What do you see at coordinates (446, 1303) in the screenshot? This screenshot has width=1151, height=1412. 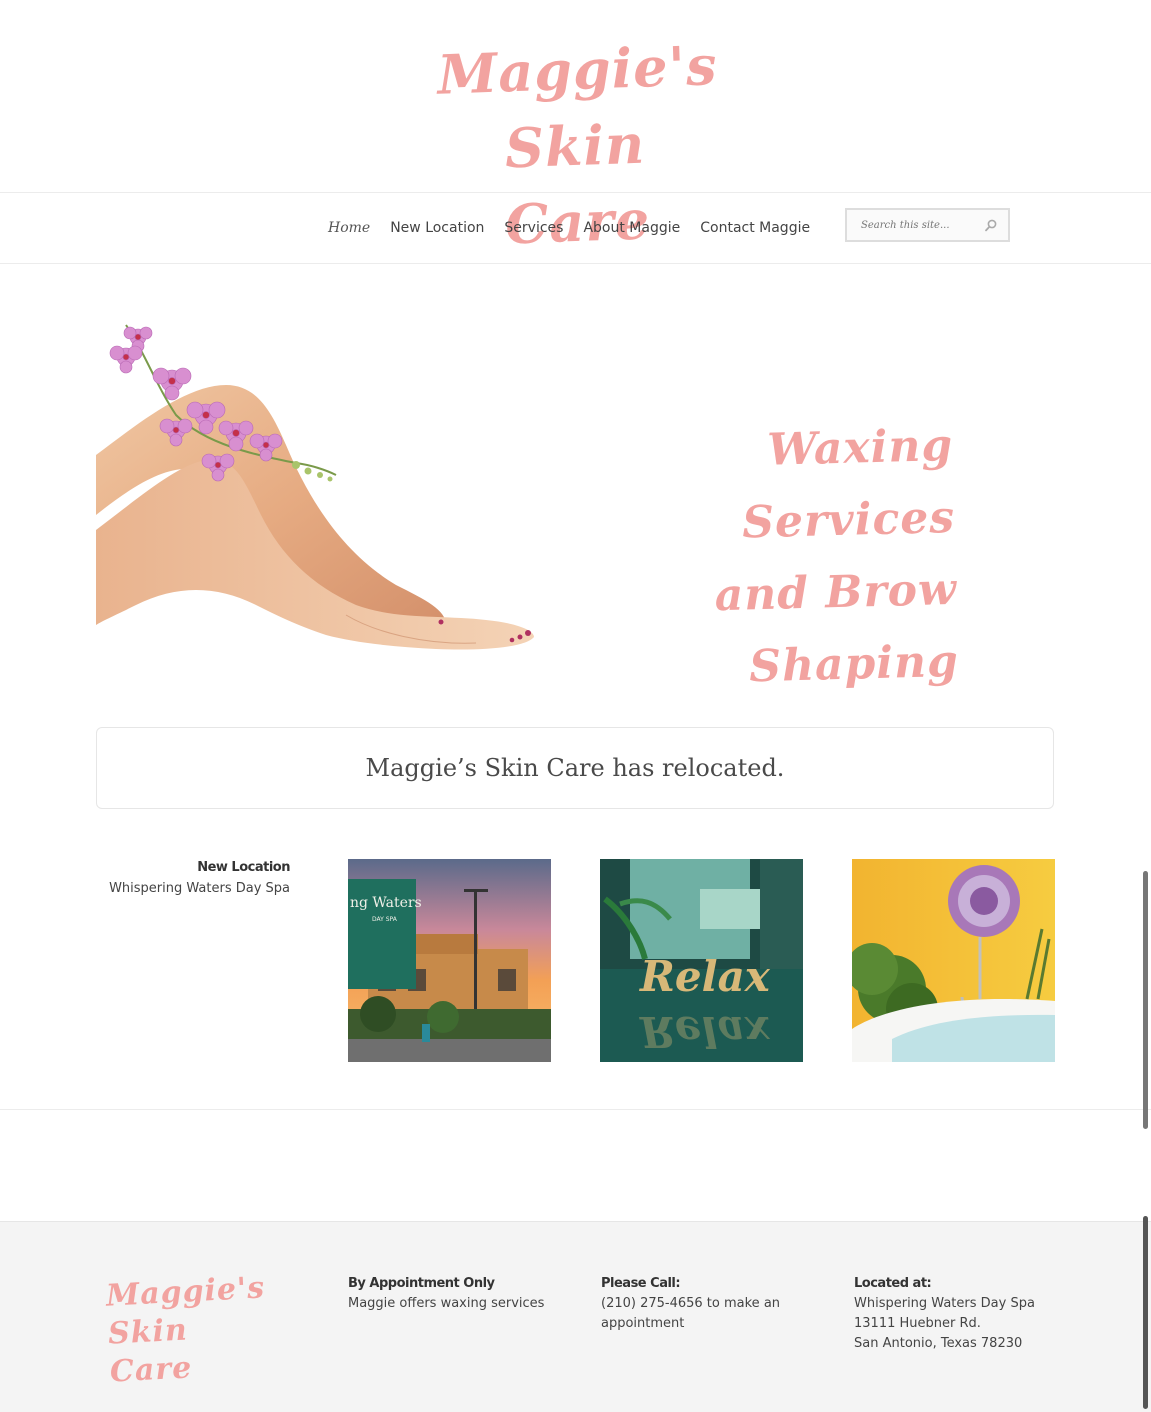 I see `appointment-text: Maggie offers waxing services` at bounding box center [446, 1303].